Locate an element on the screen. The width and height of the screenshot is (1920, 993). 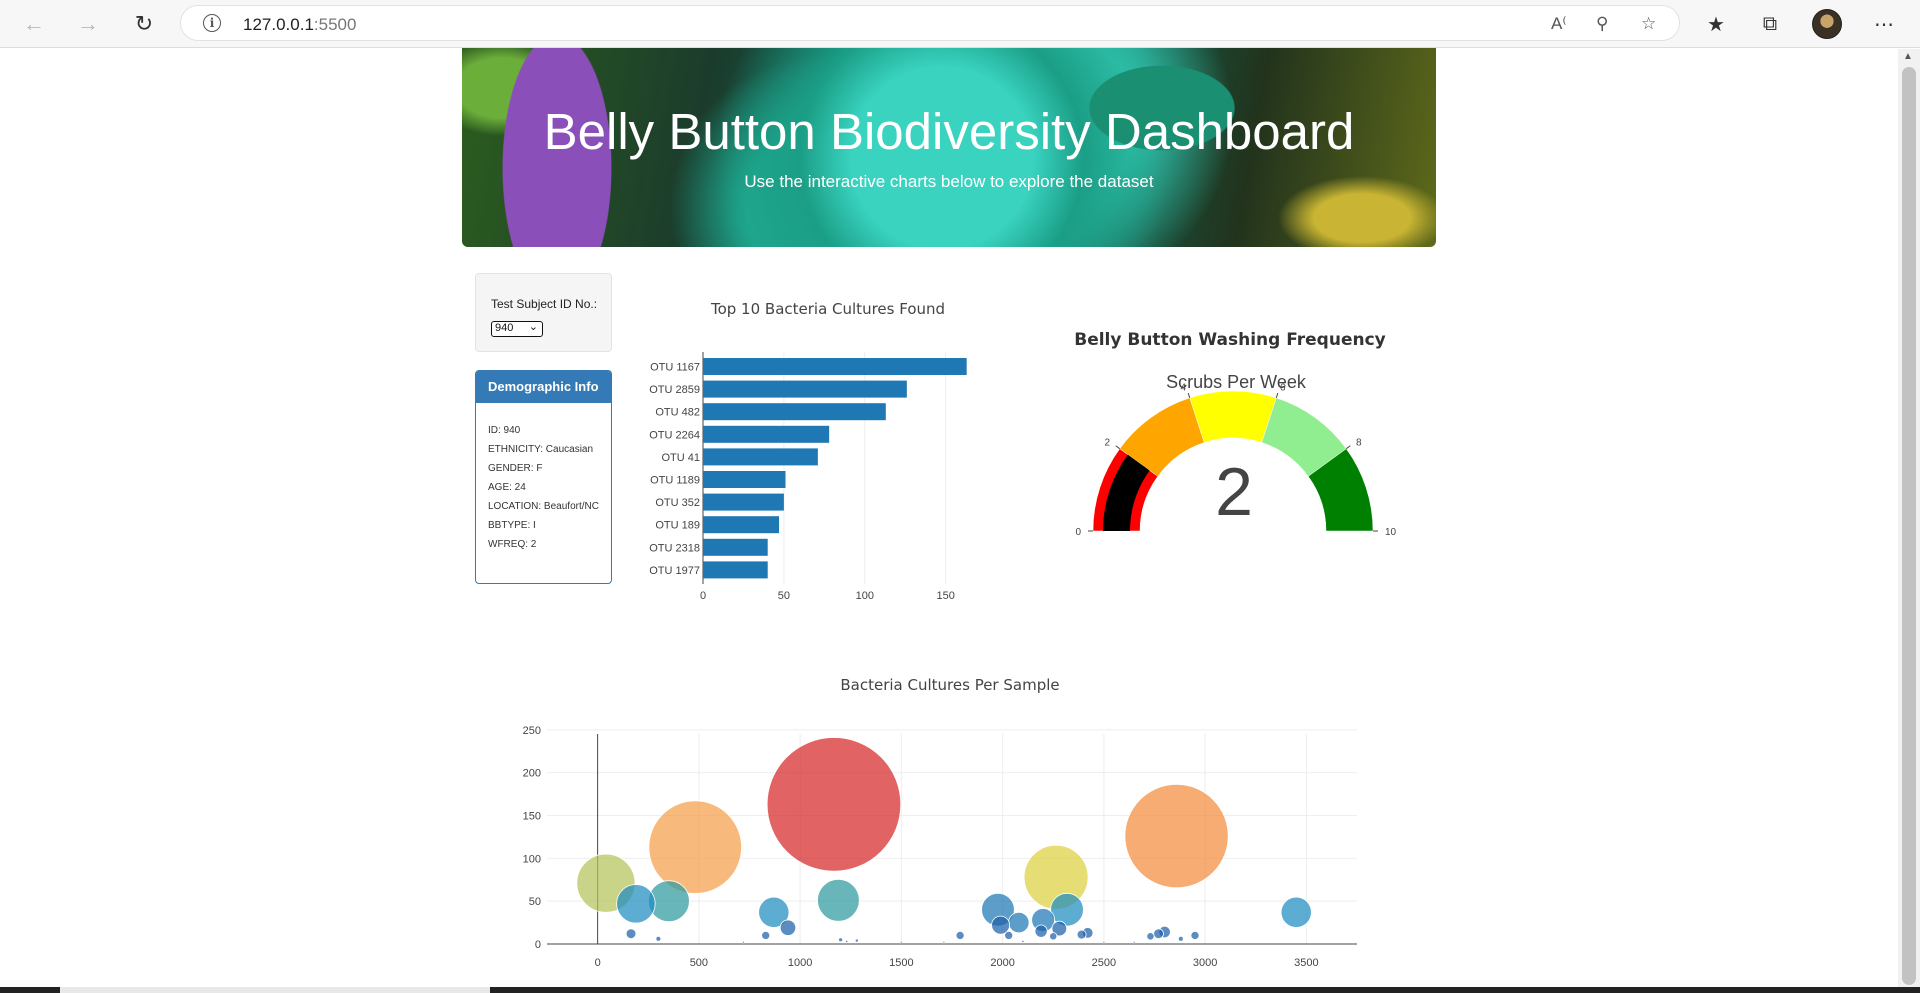
gauge-title: Belly Button Washing Frequency is located at coordinates (1230, 340).